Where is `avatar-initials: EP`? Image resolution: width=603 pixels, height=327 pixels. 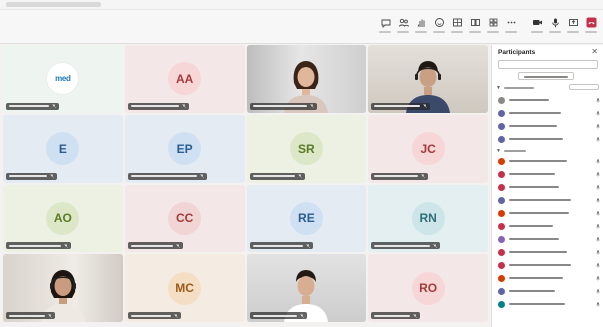 avatar-initials: EP is located at coordinates (184, 148).